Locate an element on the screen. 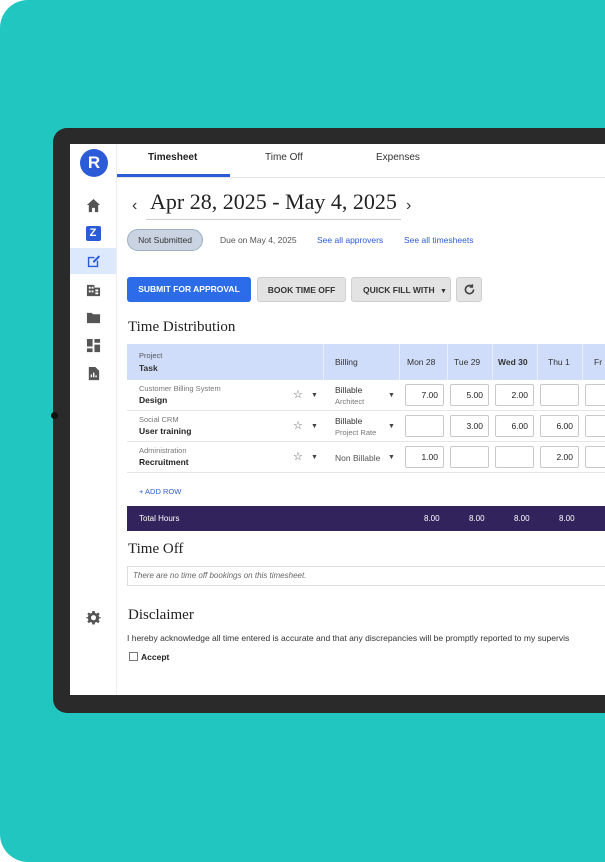  dashboard-icon is located at coordinates (93, 345).